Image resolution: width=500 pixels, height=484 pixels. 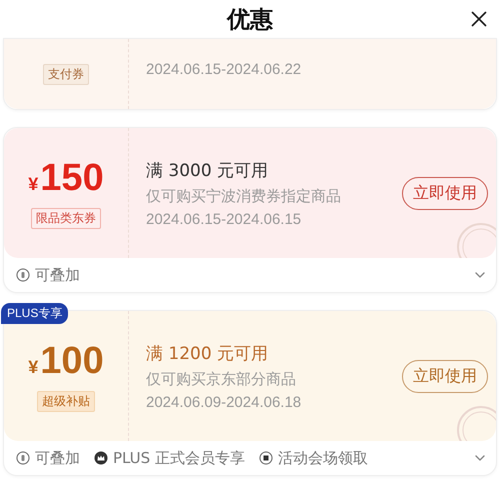 I want to click on coupon-type-tag: 限品类东券, so click(x=66, y=218).